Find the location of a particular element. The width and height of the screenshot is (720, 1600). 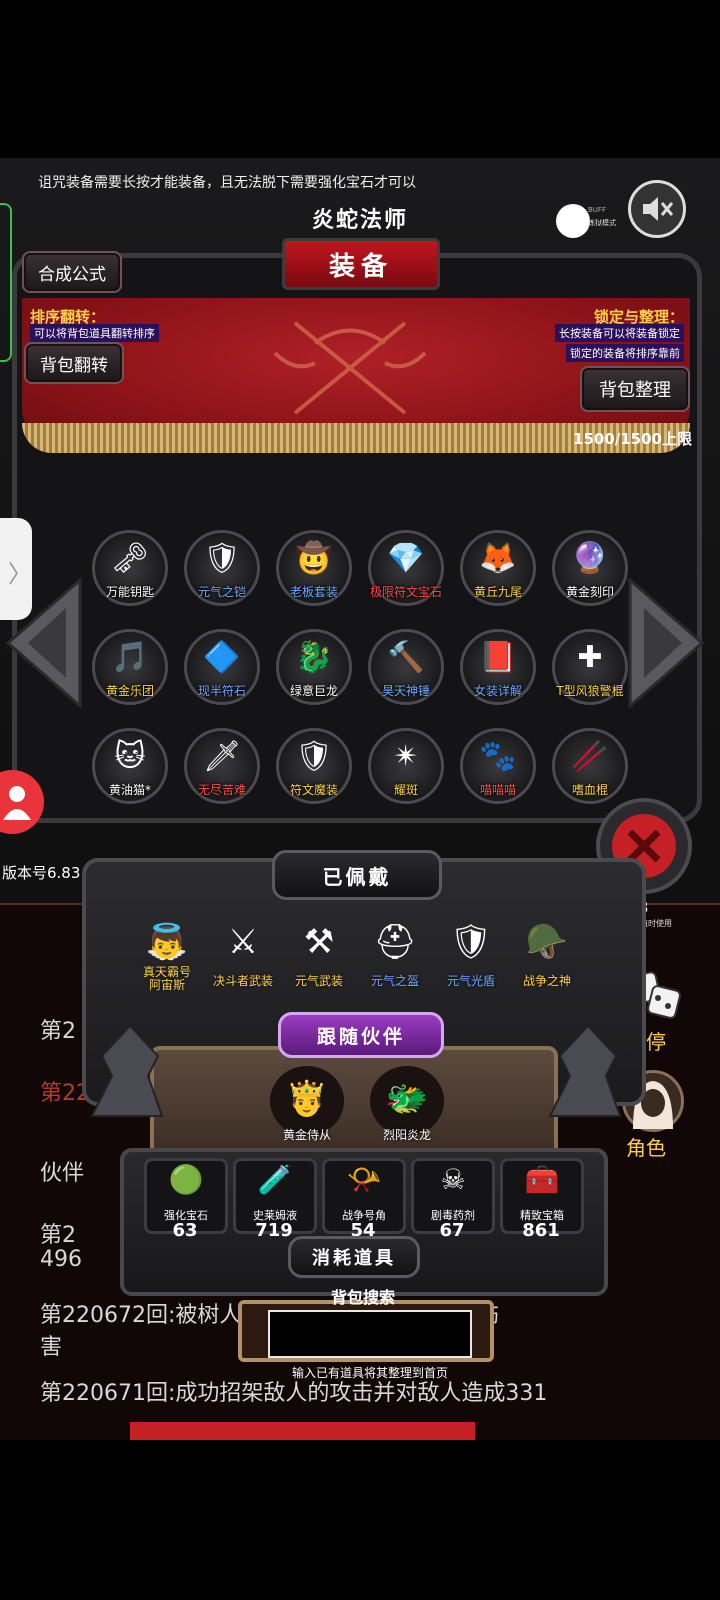

companion-panel is located at coordinates (354, 1105).